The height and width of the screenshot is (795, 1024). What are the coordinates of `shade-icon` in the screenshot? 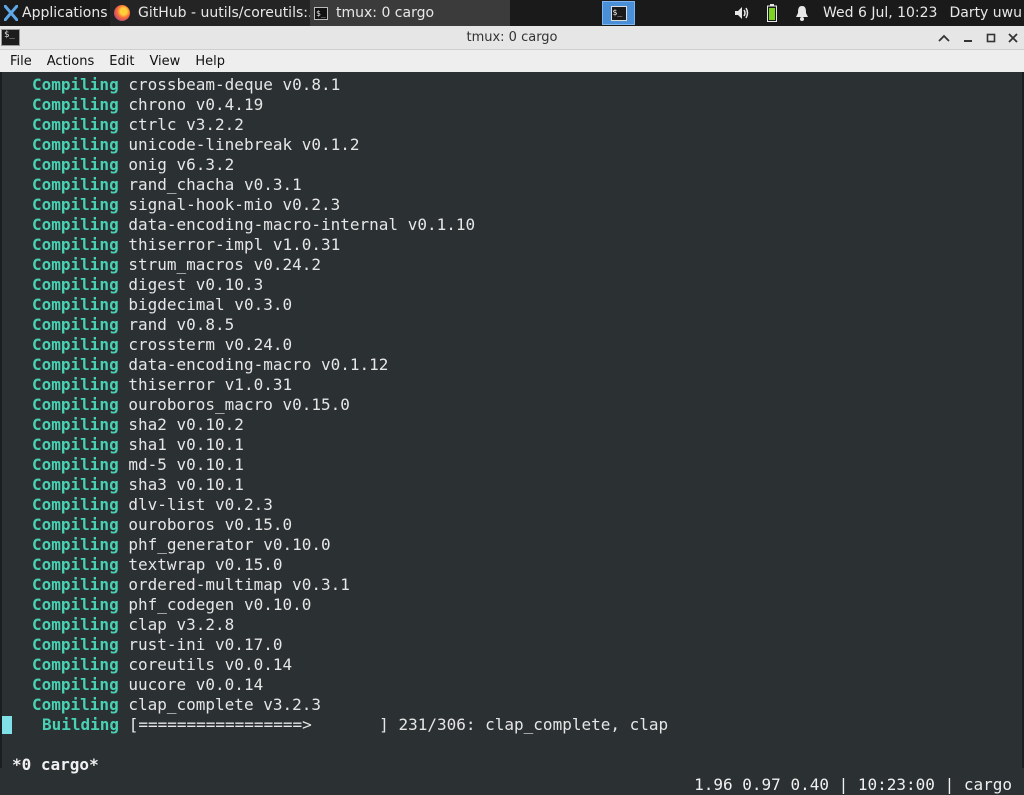 It's located at (944, 38).